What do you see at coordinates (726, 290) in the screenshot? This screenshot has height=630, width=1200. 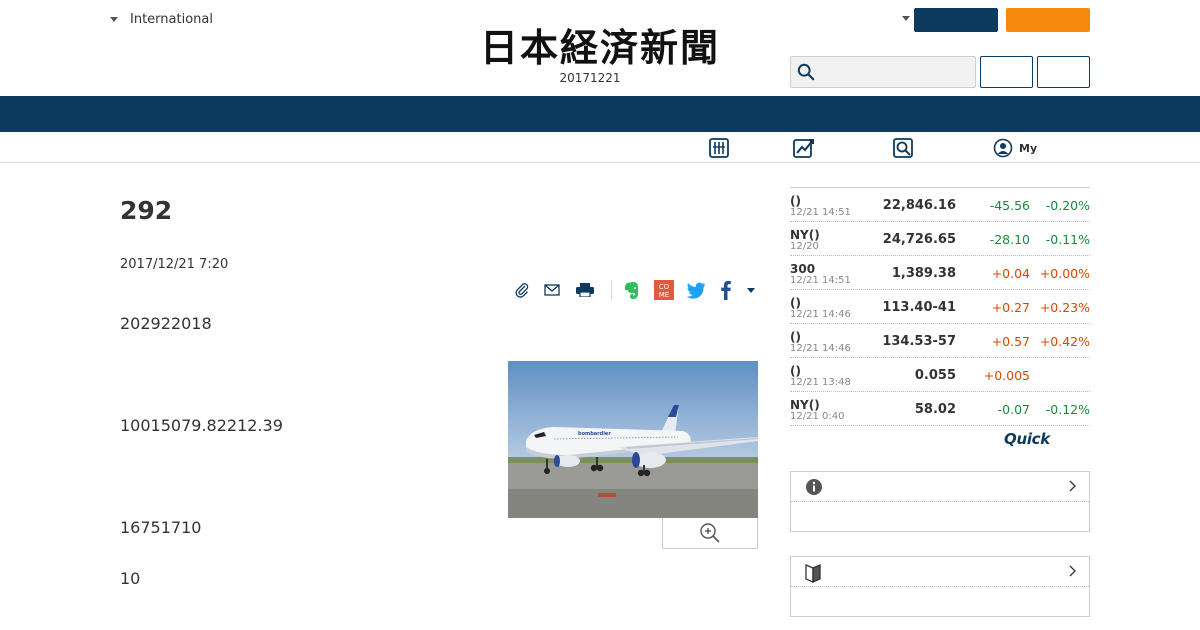 I see `facebook-icon` at bounding box center [726, 290].